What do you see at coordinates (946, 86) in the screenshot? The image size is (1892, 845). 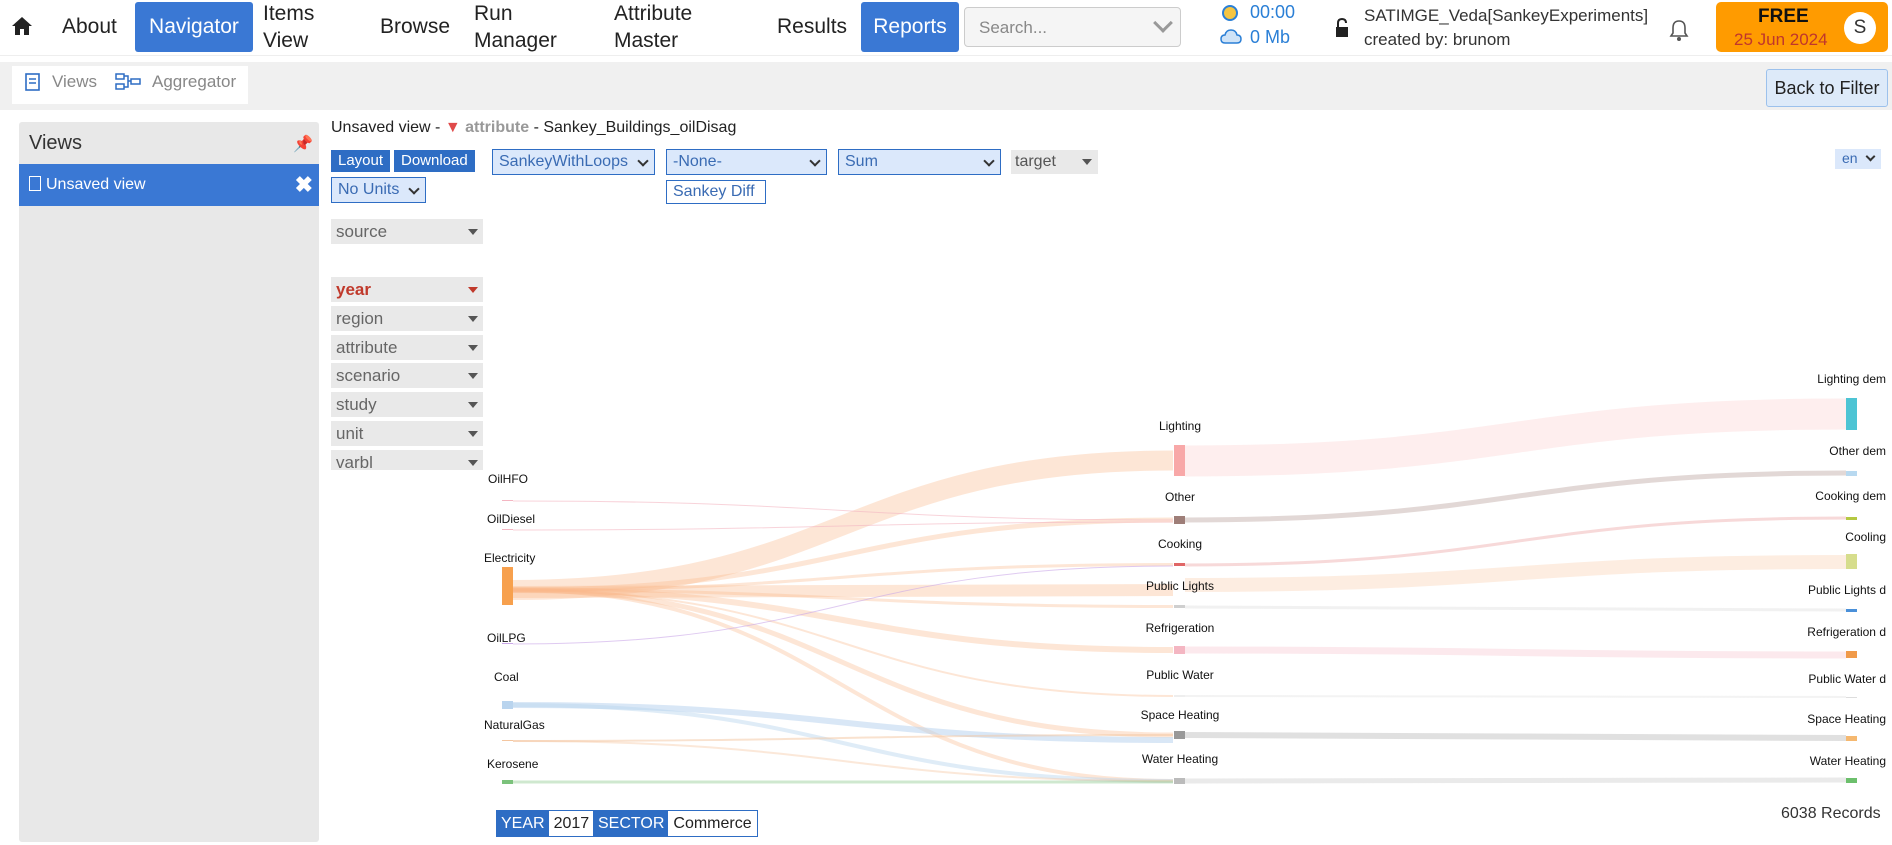 I see `sub-toolbar: Views Aggregator` at bounding box center [946, 86].